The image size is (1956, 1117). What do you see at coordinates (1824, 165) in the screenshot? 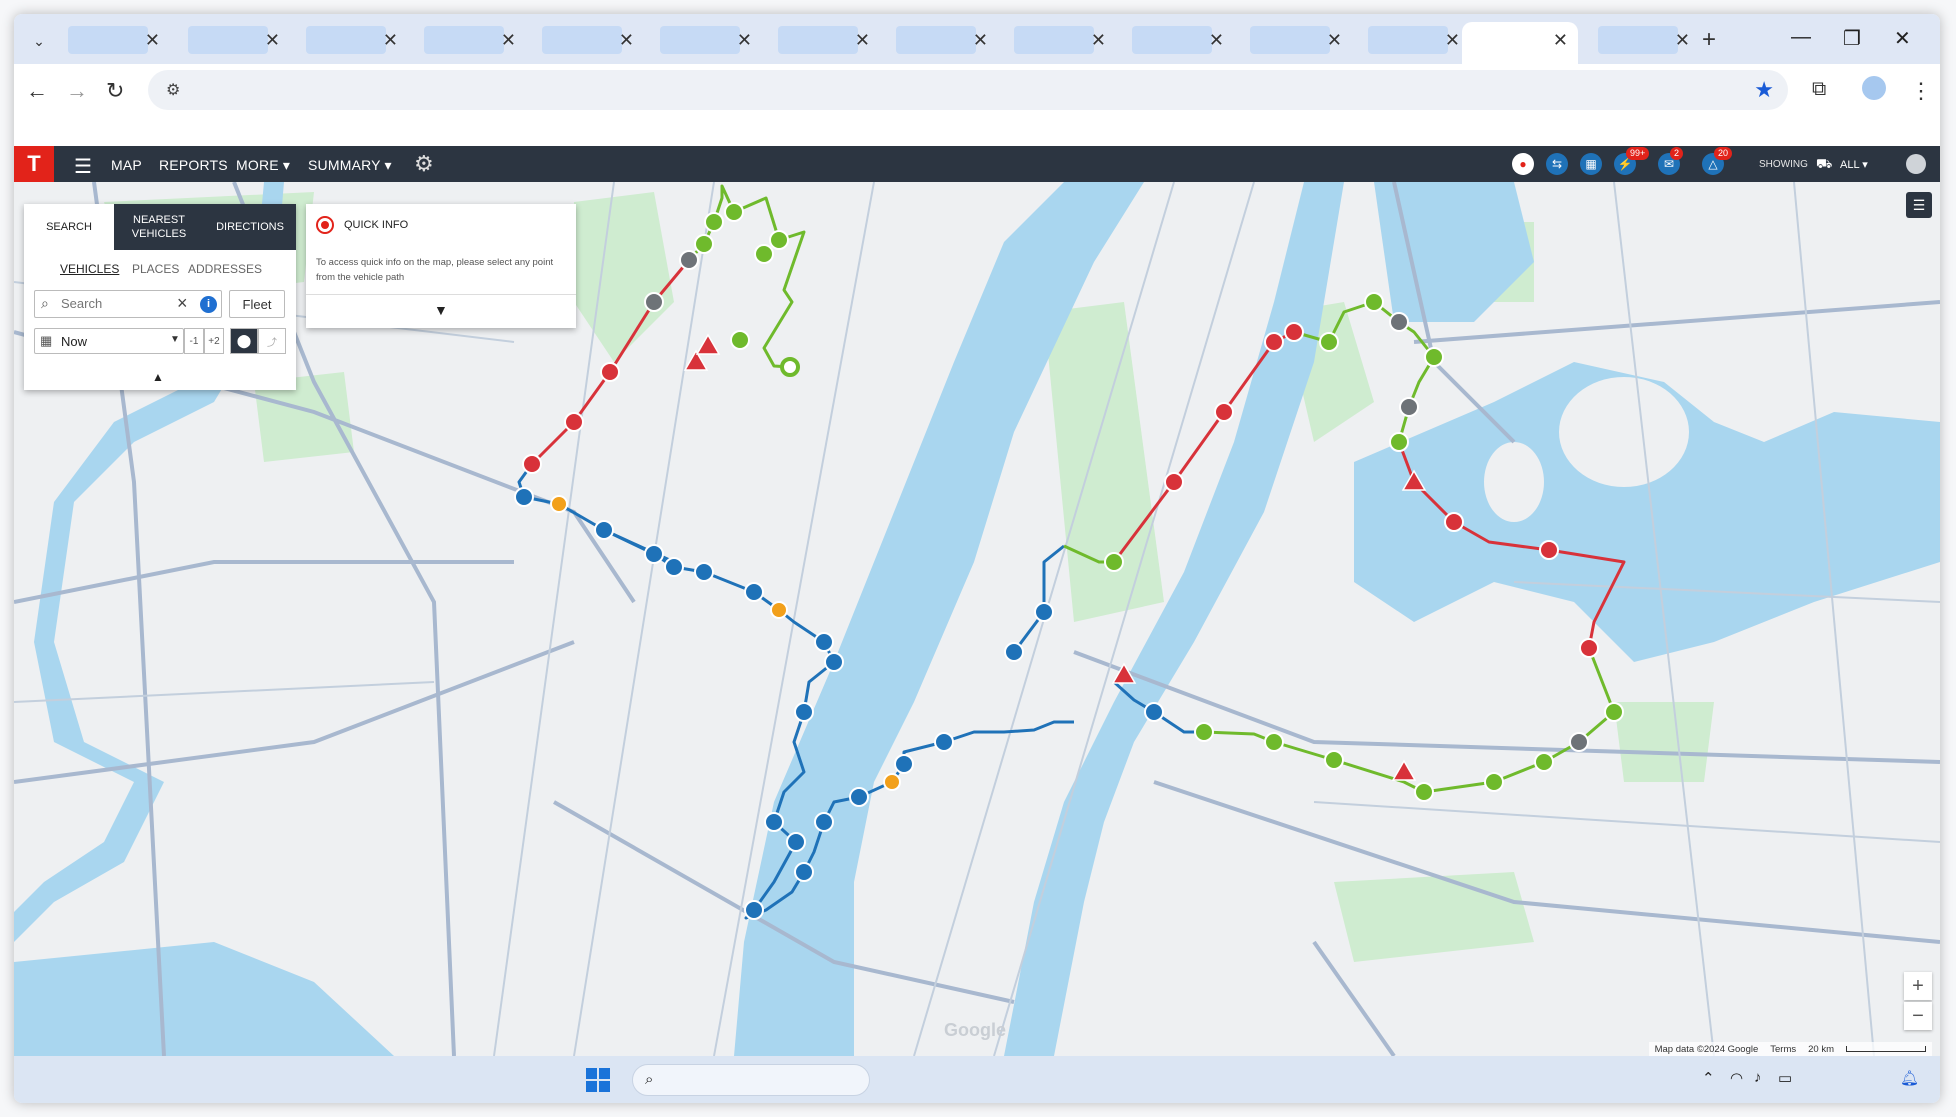
I see `vehicle-filter-icon: ⛟` at bounding box center [1824, 165].